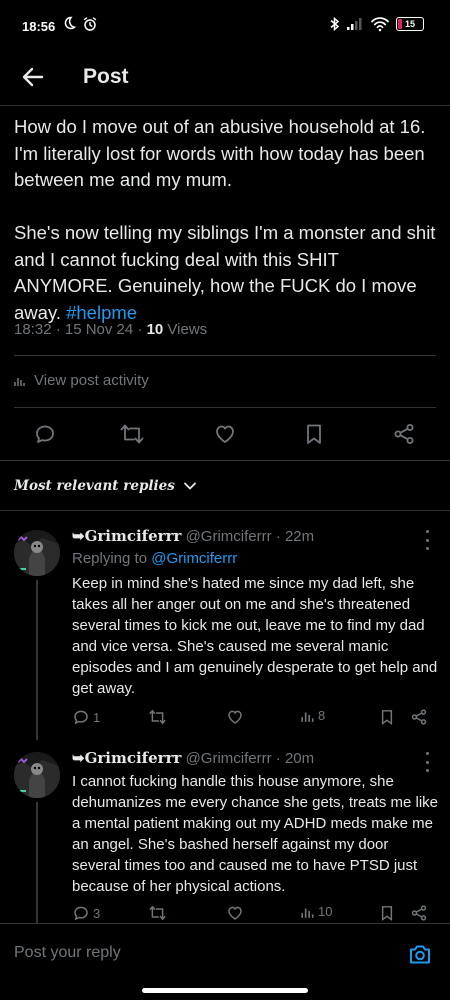 The width and height of the screenshot is (450, 1000). What do you see at coordinates (70, 23) in the screenshot?
I see `moon-icon` at bounding box center [70, 23].